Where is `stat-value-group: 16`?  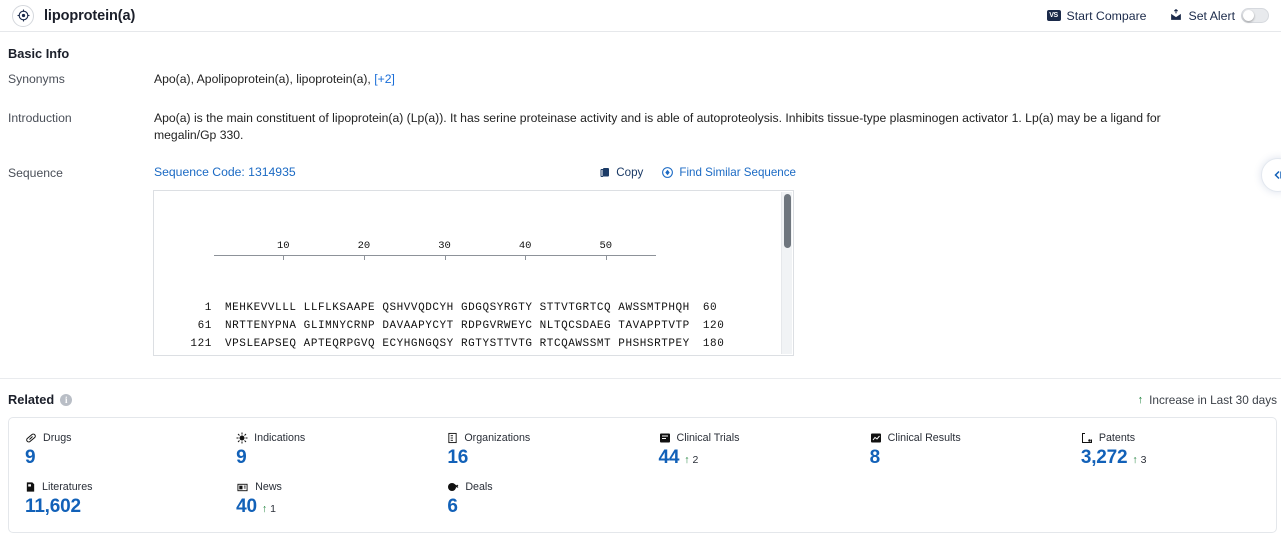 stat-value-group: 16 is located at coordinates (544, 458).